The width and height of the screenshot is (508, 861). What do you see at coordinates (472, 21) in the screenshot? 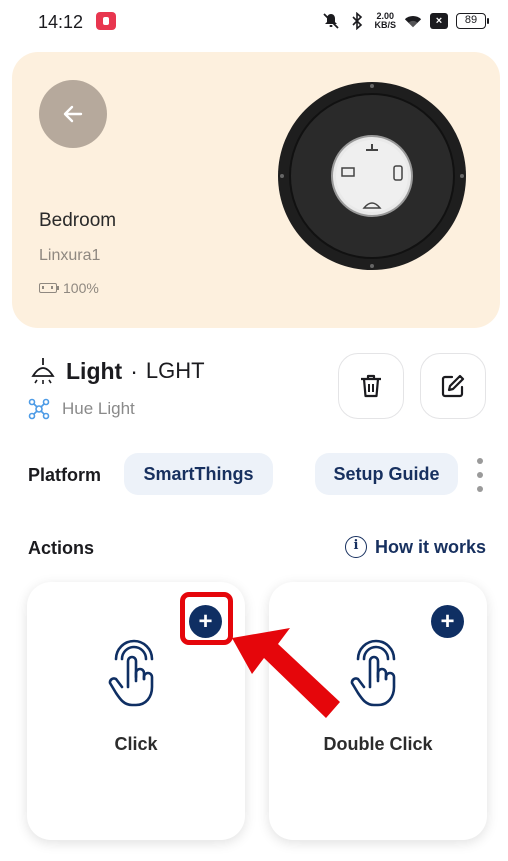
I see `battery-indicator: 89` at bounding box center [472, 21].